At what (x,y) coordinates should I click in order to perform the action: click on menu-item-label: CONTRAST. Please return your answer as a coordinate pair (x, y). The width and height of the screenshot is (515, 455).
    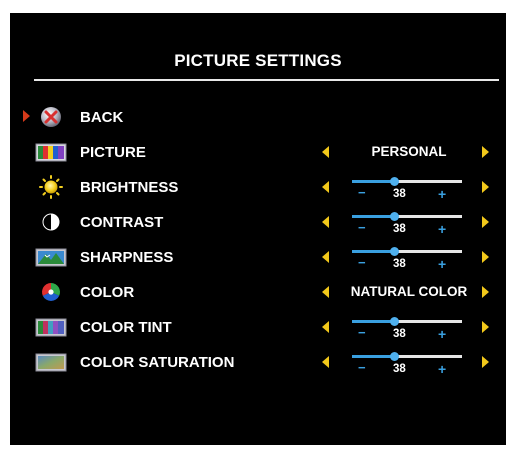
    Looking at the image, I should click on (122, 222).